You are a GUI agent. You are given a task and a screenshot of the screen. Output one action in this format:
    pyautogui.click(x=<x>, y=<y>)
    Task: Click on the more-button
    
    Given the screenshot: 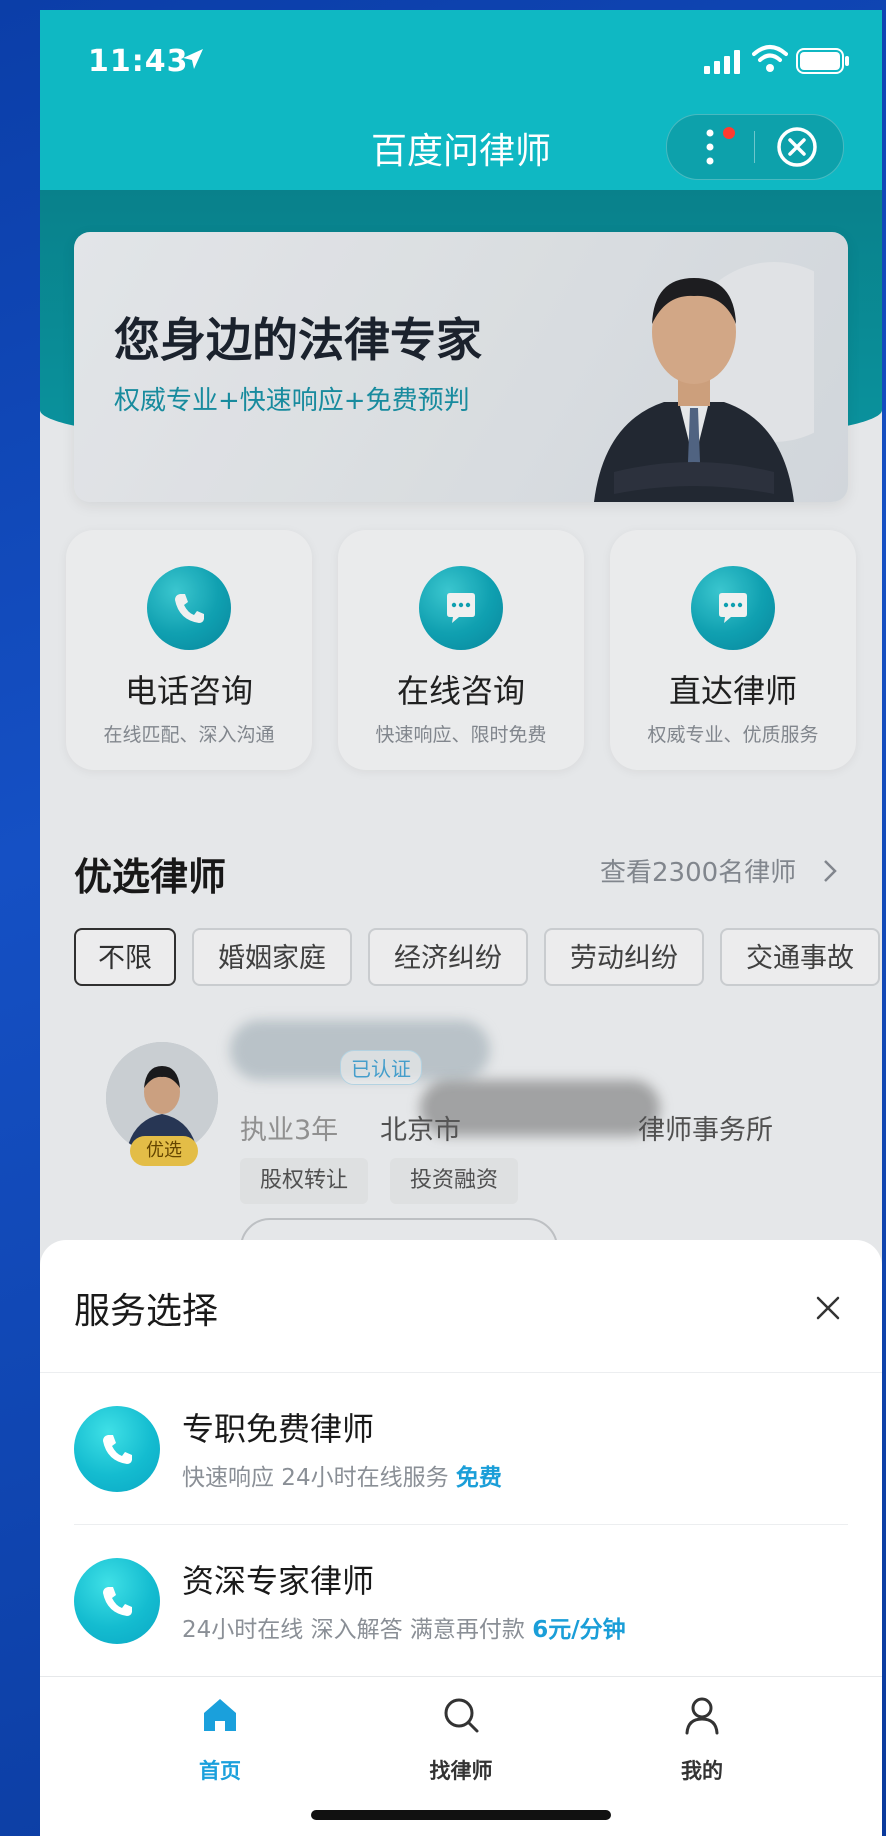 What is the action you would take?
    pyautogui.click(x=710, y=147)
    